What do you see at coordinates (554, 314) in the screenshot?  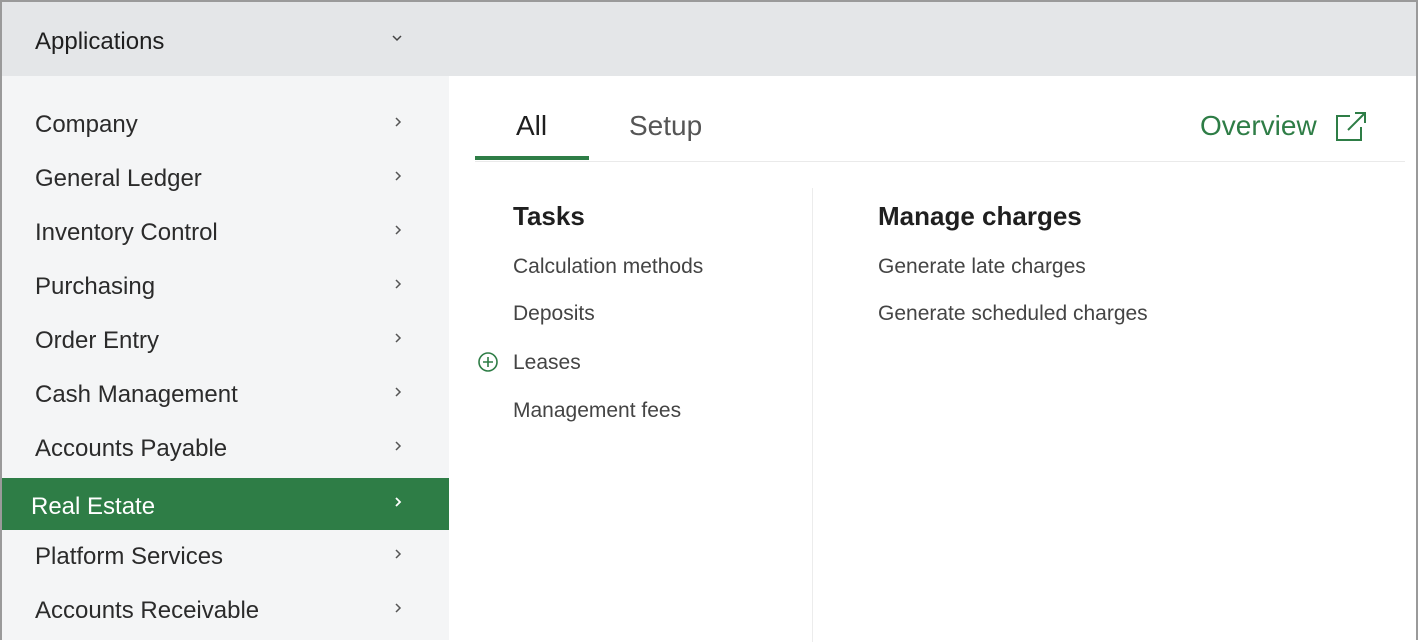 I see `deposits-link: Deposits` at bounding box center [554, 314].